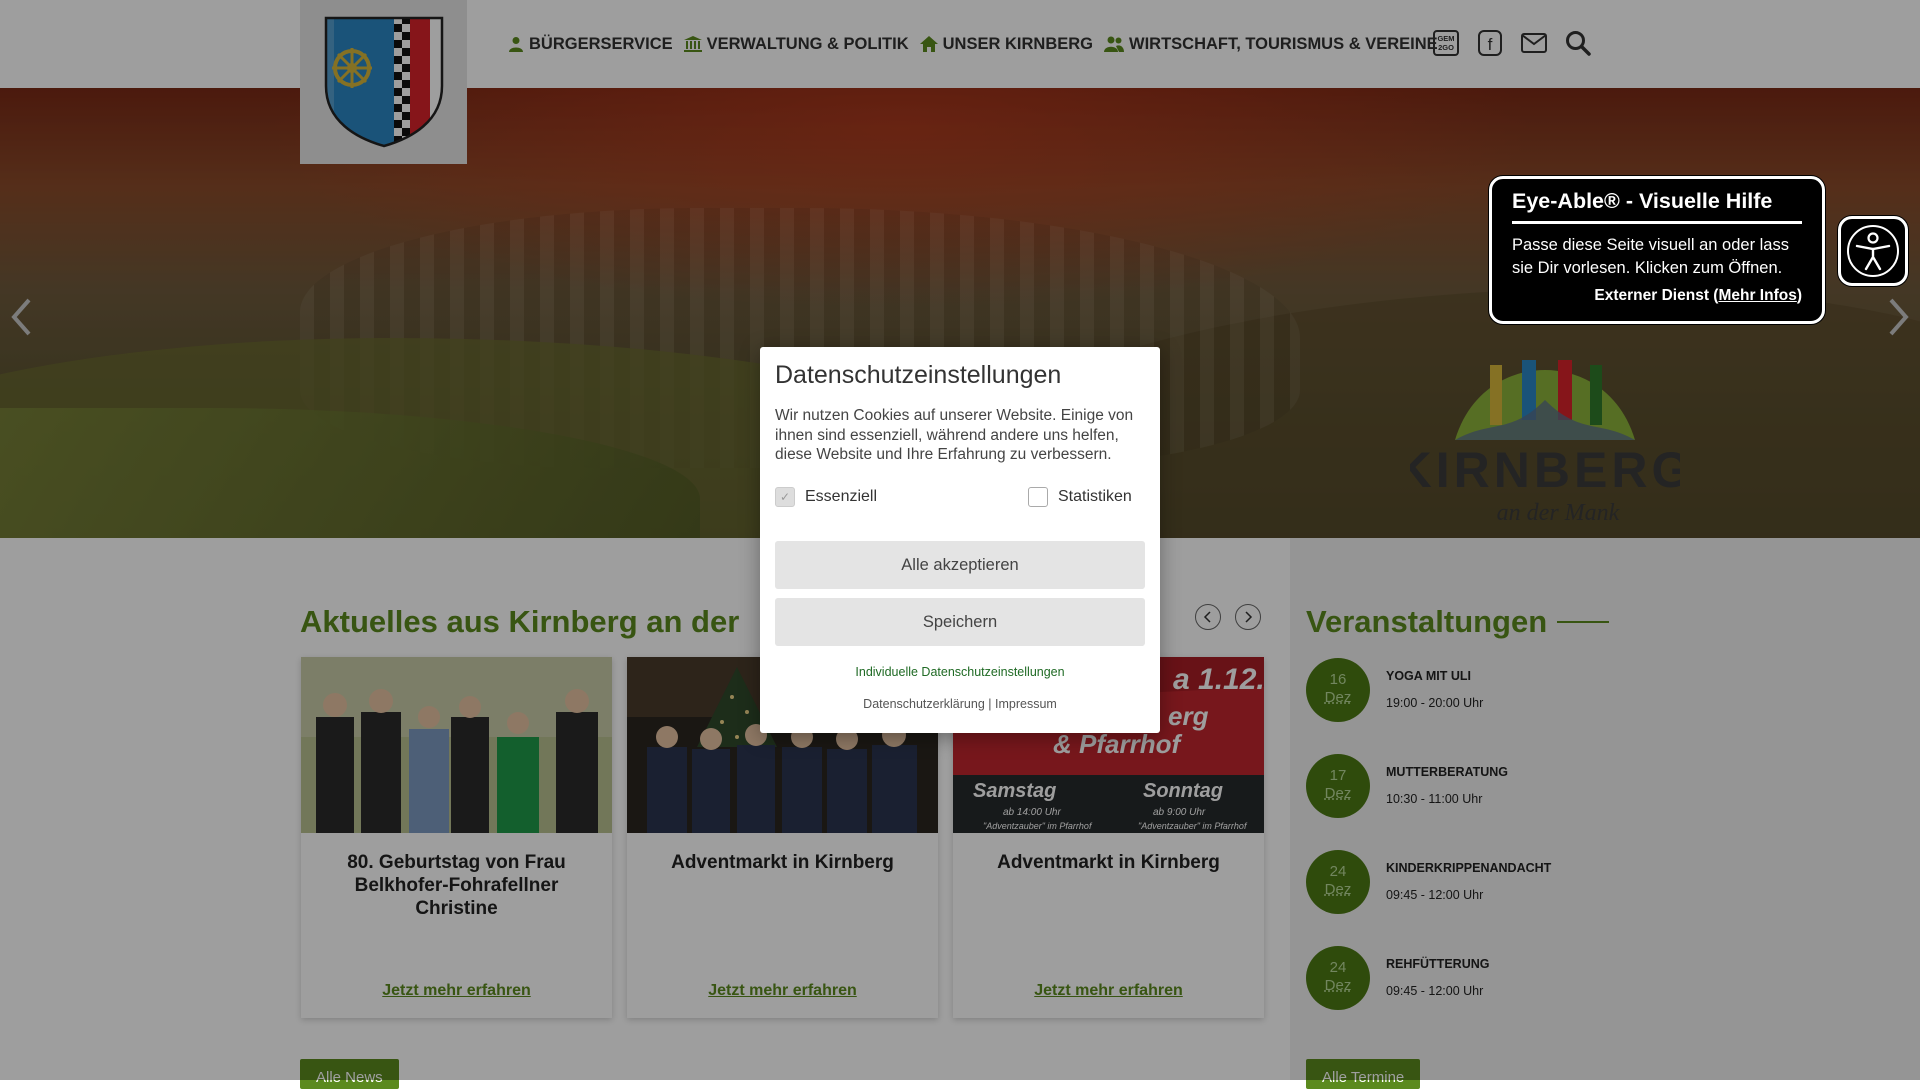 The height and width of the screenshot is (1089, 1920). What do you see at coordinates (924, 704) in the screenshot?
I see `privacy-link: Datenschutzerklärung` at bounding box center [924, 704].